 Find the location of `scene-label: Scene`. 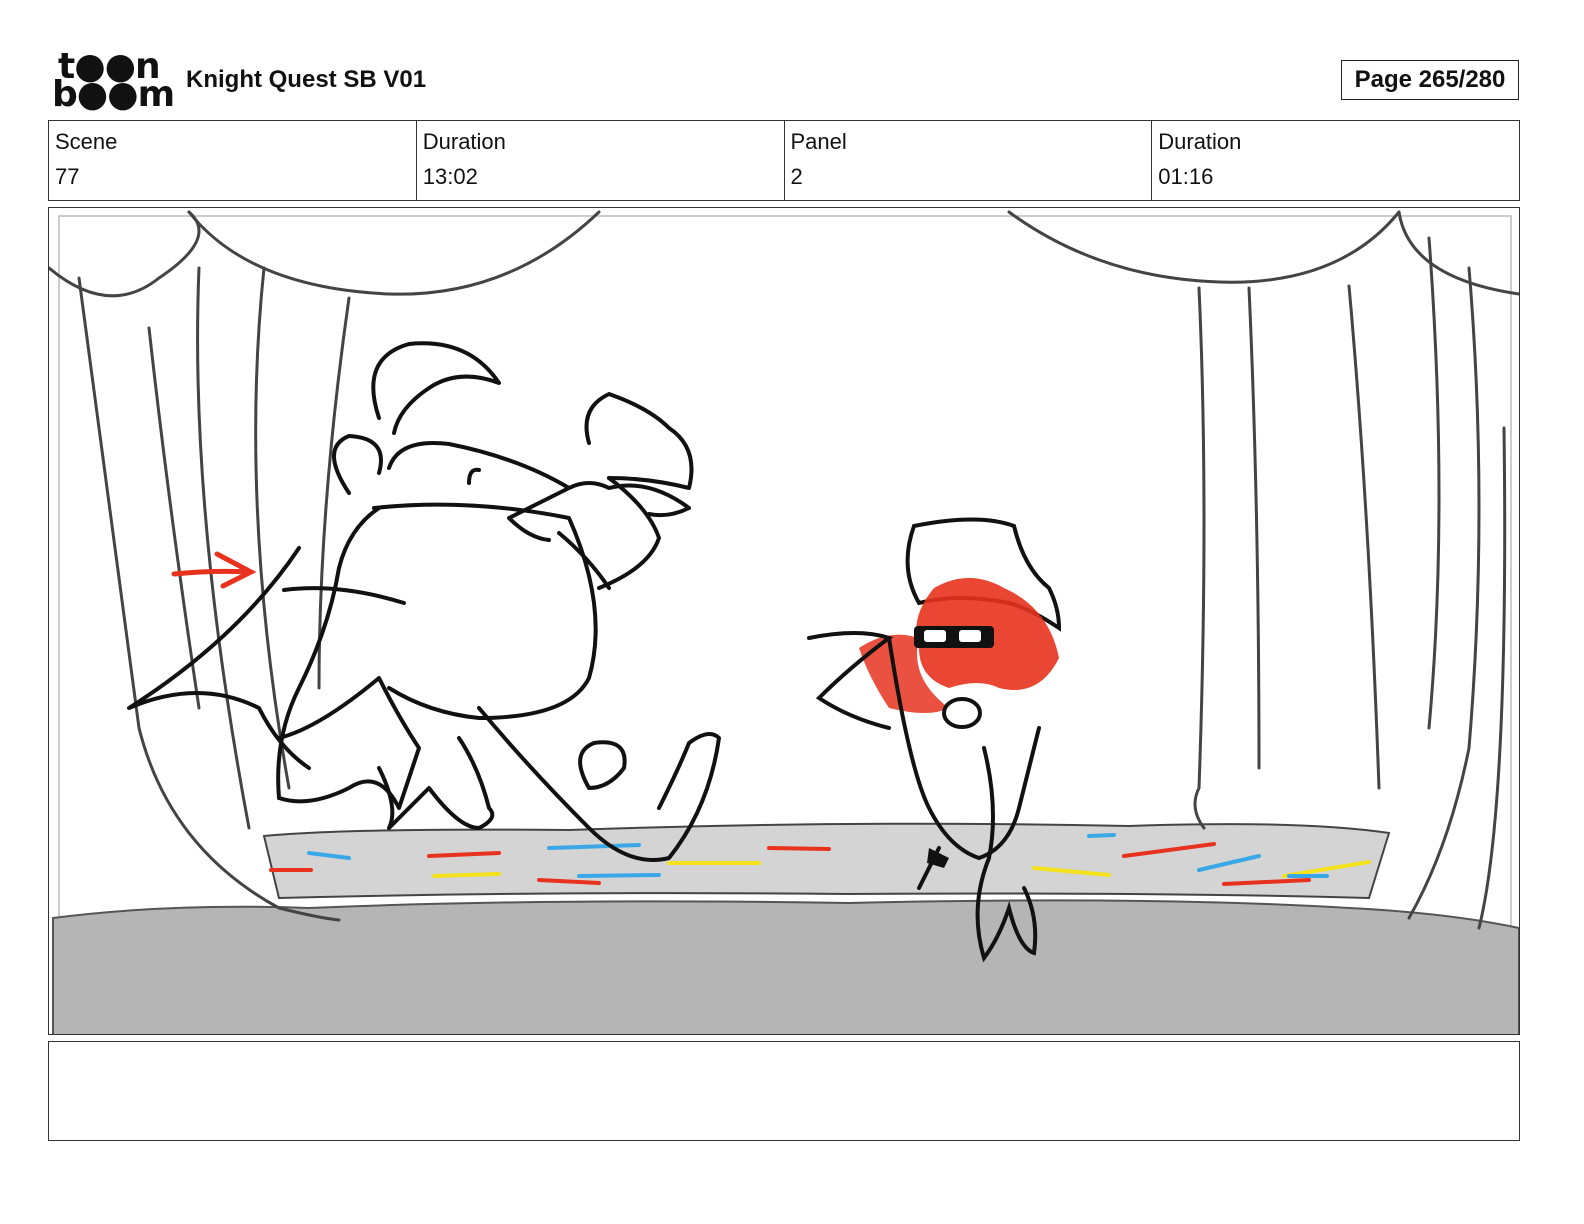

scene-label: Scene is located at coordinates (86, 141).